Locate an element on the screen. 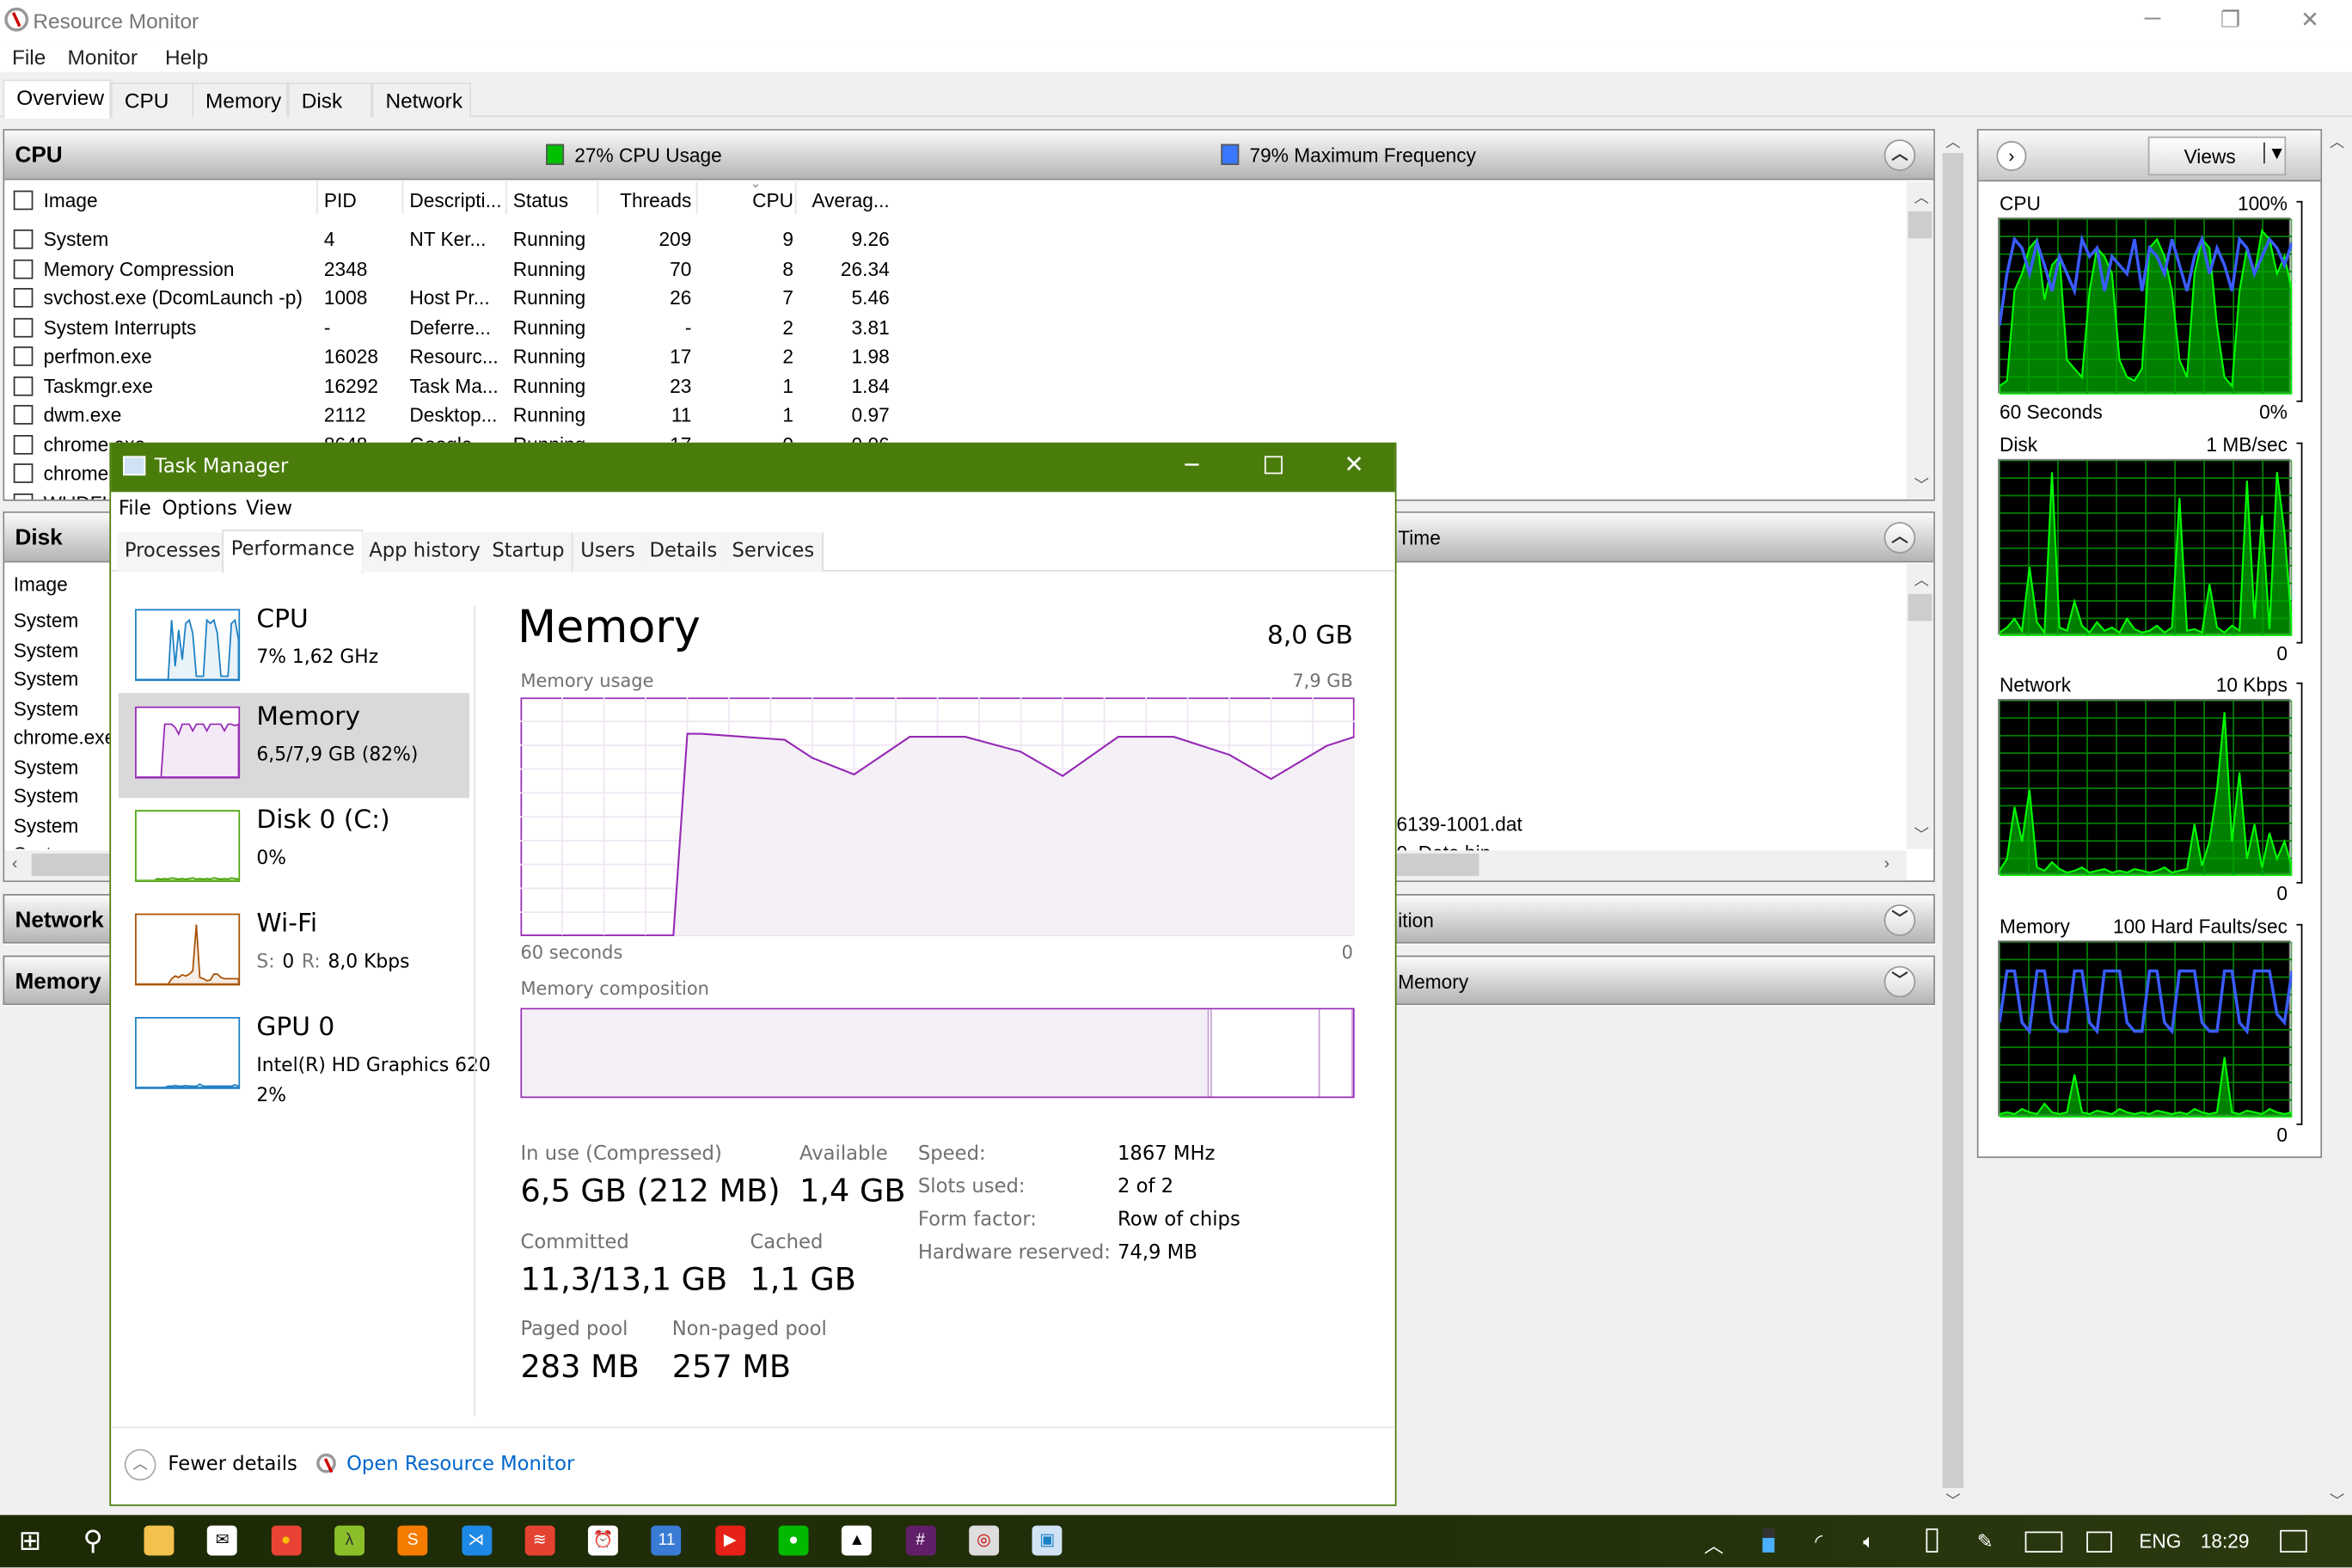 This screenshot has height=1568, width=2352. sidebar-item-disk-0-c: Disk 0 (C:) 0% is located at coordinates (294, 849).